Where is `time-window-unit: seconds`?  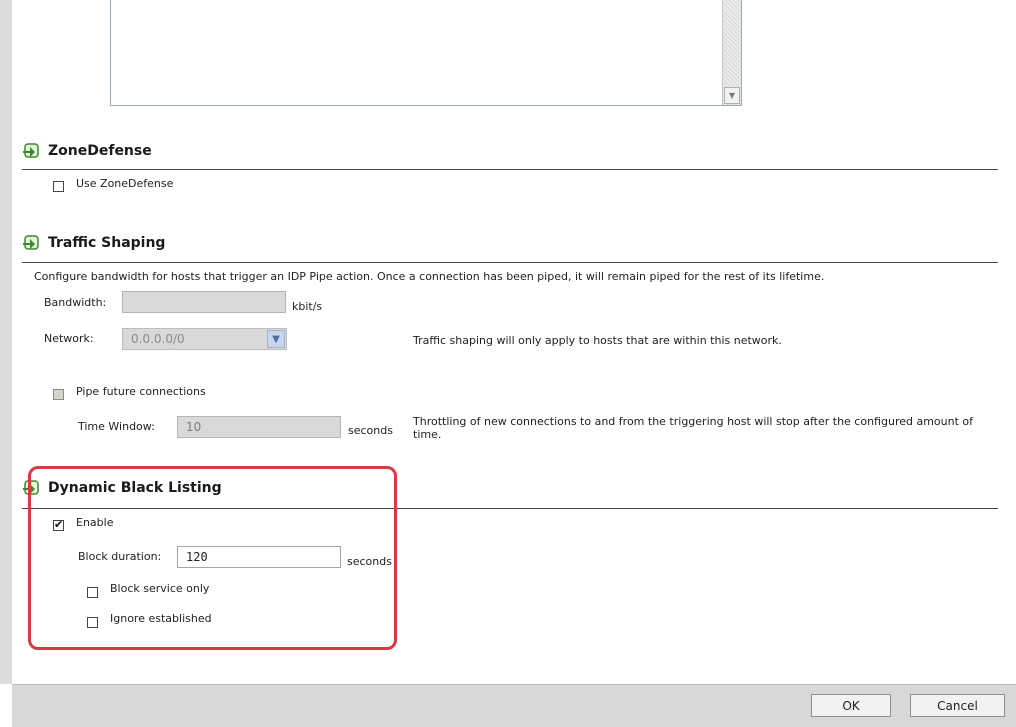 time-window-unit: seconds is located at coordinates (370, 430).